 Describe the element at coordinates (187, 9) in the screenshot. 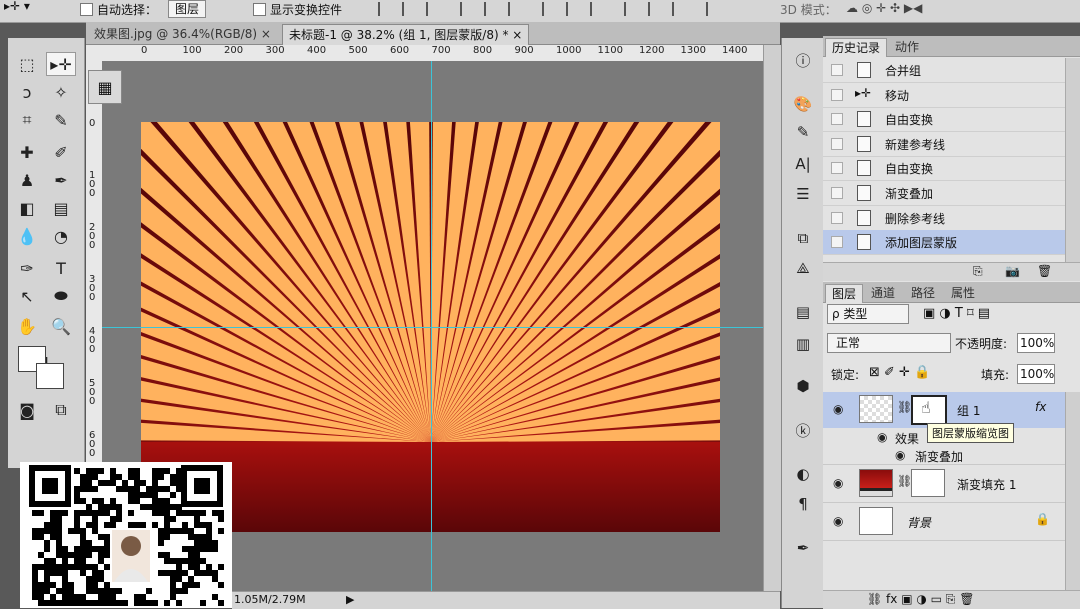

I see `auto-select-dropdown: 图层` at that location.